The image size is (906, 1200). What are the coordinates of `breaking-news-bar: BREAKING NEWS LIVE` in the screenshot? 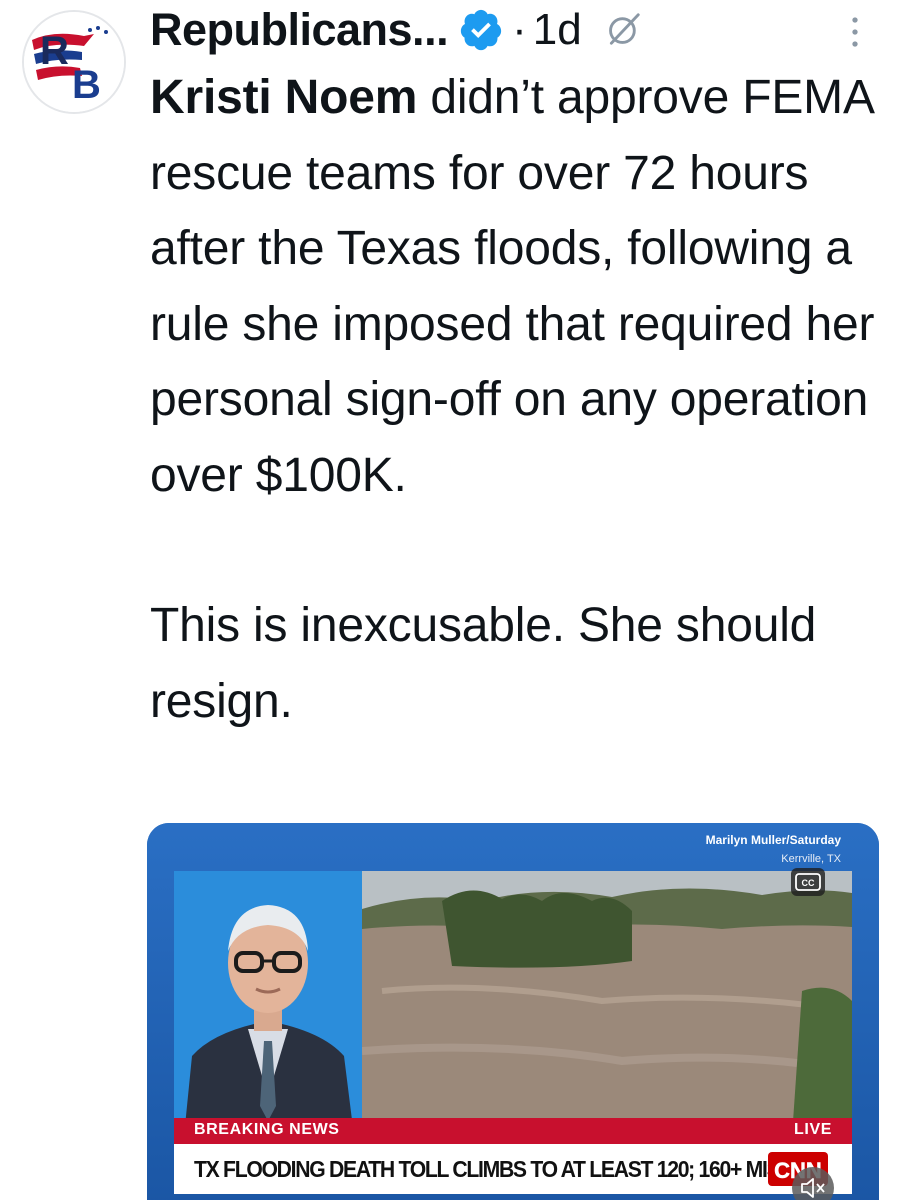 It's located at (513, 1131).